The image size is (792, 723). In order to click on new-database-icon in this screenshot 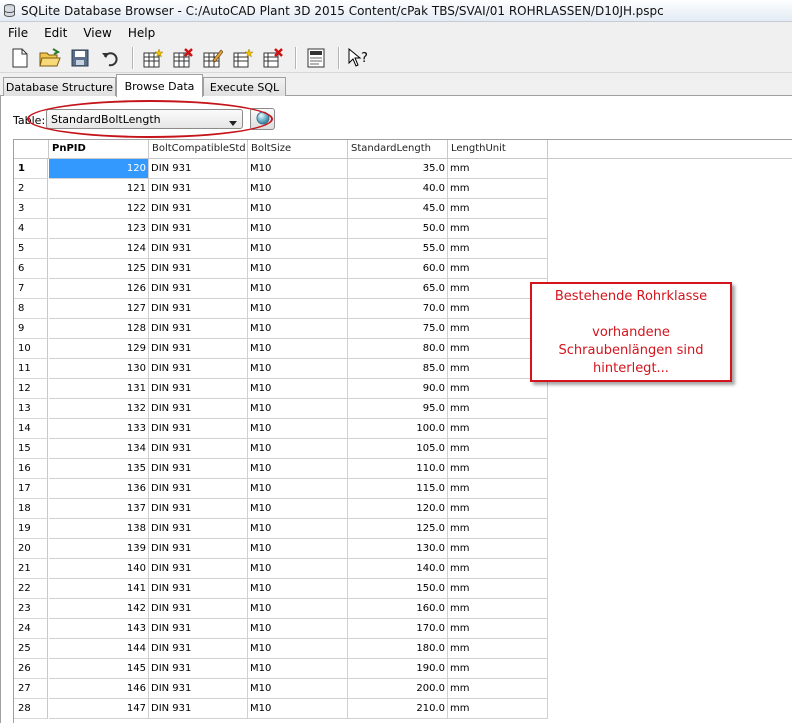, I will do `click(20, 58)`.